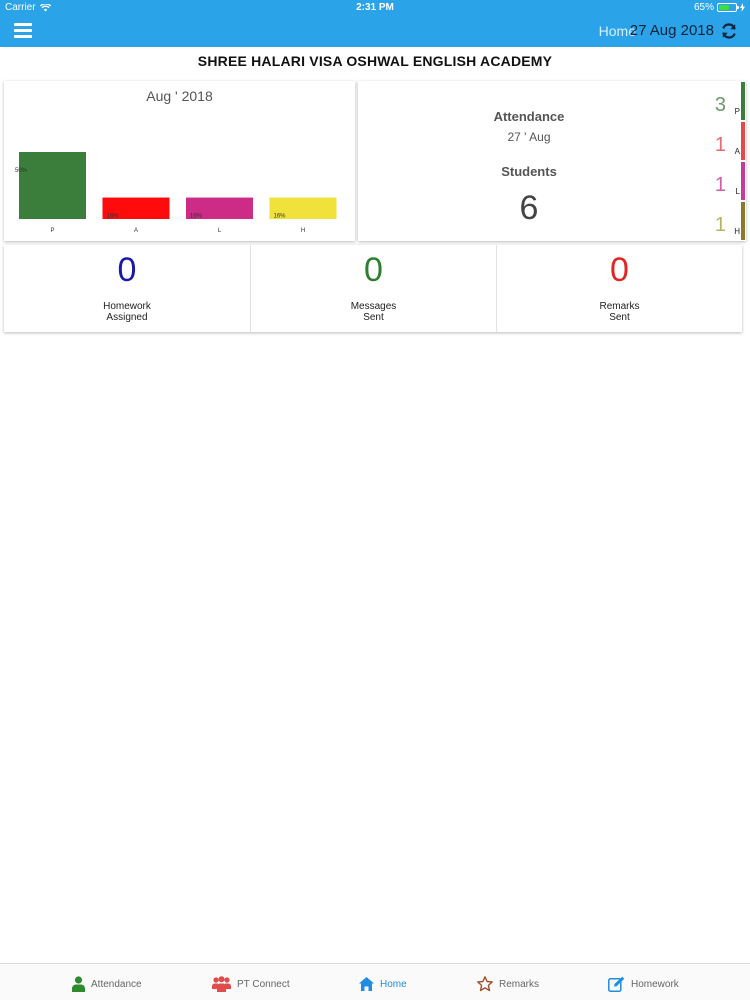  Describe the element at coordinates (529, 171) in the screenshot. I see `students-label: Students` at that location.